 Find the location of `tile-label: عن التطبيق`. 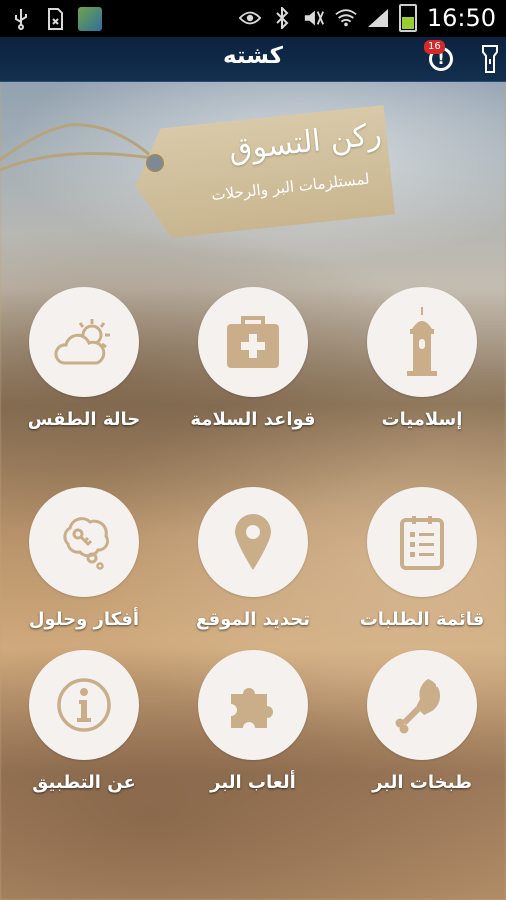

tile-label: عن التطبيق is located at coordinates (84, 782).